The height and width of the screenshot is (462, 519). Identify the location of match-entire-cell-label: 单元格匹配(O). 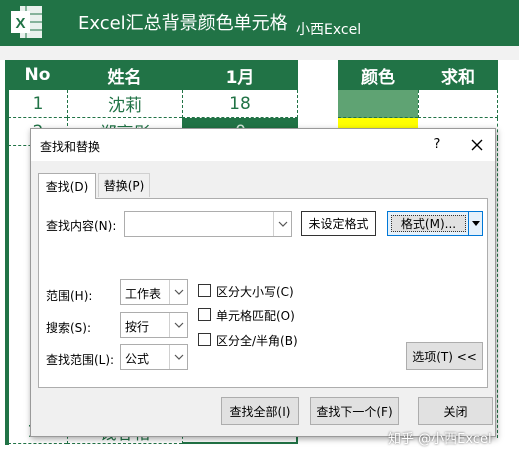
(255, 315).